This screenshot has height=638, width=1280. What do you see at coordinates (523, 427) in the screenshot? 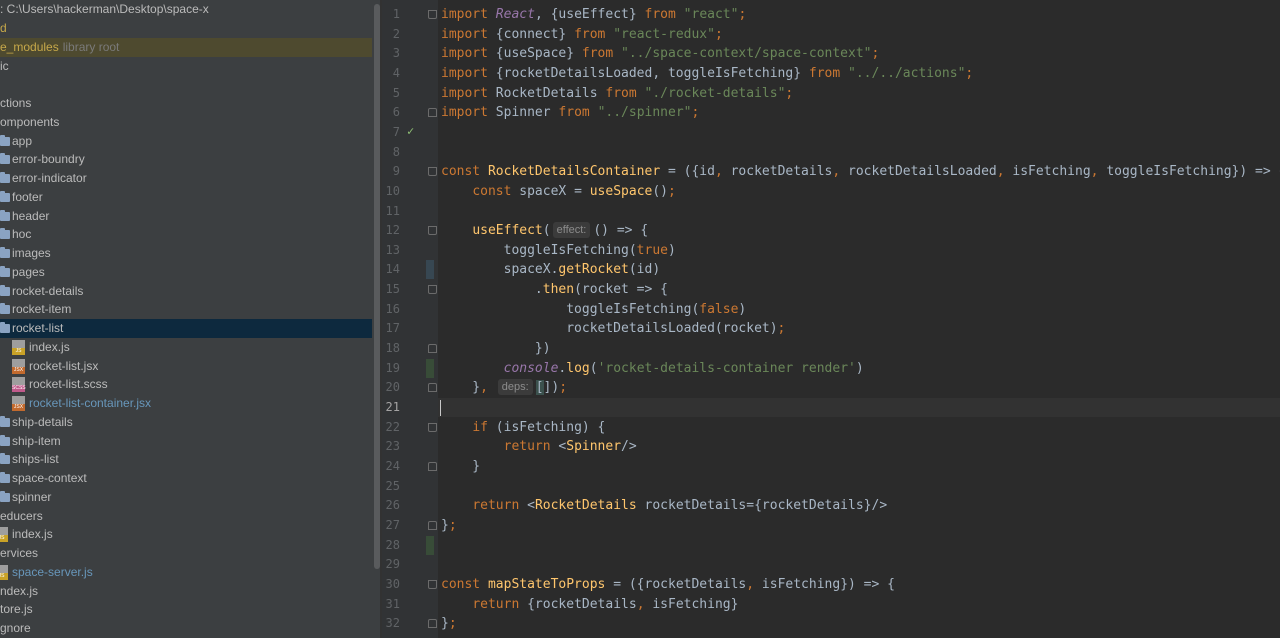
I see `code-line: if (isFetching) {` at bounding box center [523, 427].